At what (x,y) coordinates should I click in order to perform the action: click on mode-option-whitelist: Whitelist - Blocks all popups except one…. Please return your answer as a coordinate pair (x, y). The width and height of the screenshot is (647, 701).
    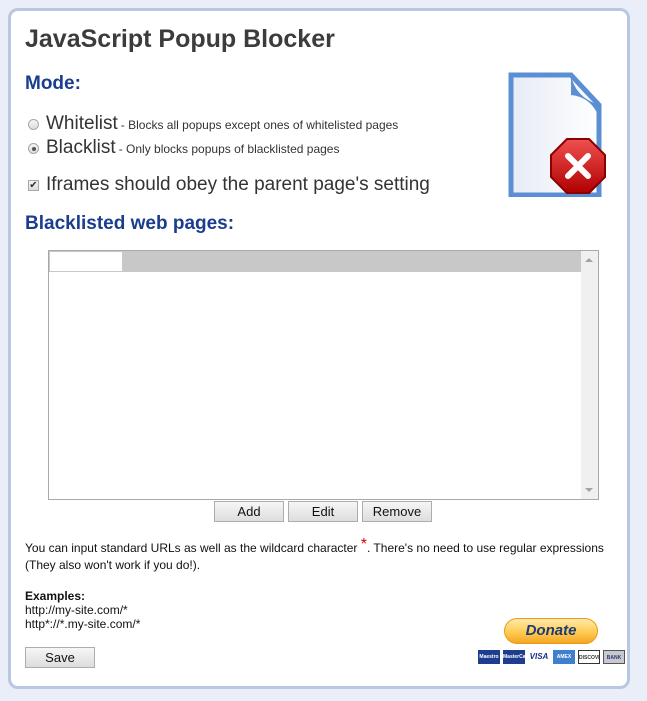
    Looking at the image, I should click on (213, 124).